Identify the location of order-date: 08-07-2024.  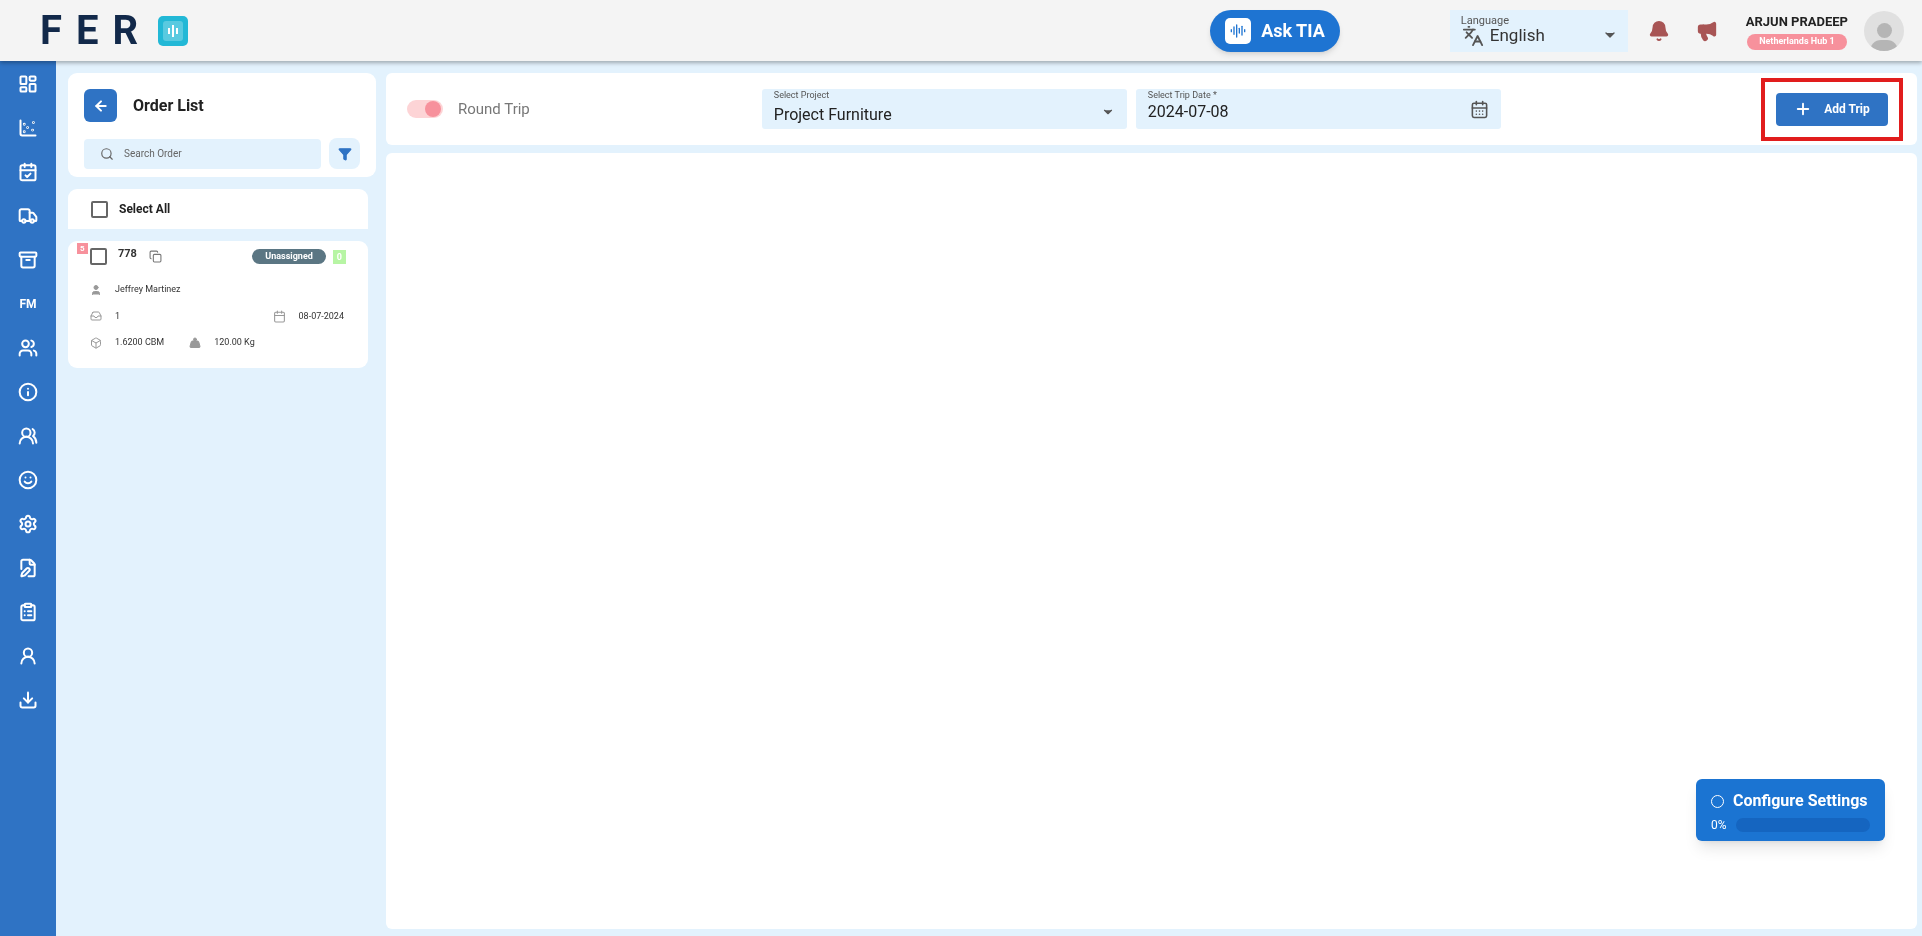
(321, 316).